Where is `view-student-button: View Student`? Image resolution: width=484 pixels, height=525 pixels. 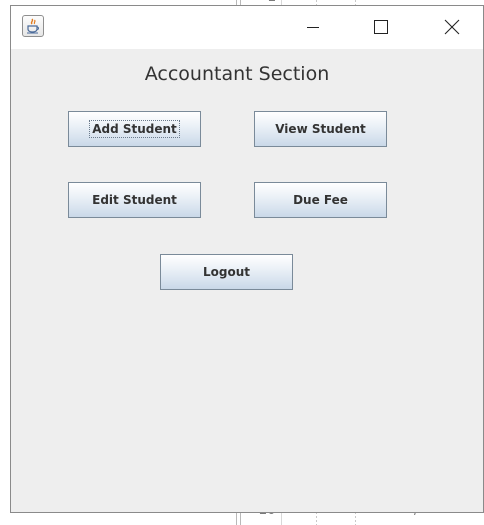 view-student-button: View Student is located at coordinates (320, 129).